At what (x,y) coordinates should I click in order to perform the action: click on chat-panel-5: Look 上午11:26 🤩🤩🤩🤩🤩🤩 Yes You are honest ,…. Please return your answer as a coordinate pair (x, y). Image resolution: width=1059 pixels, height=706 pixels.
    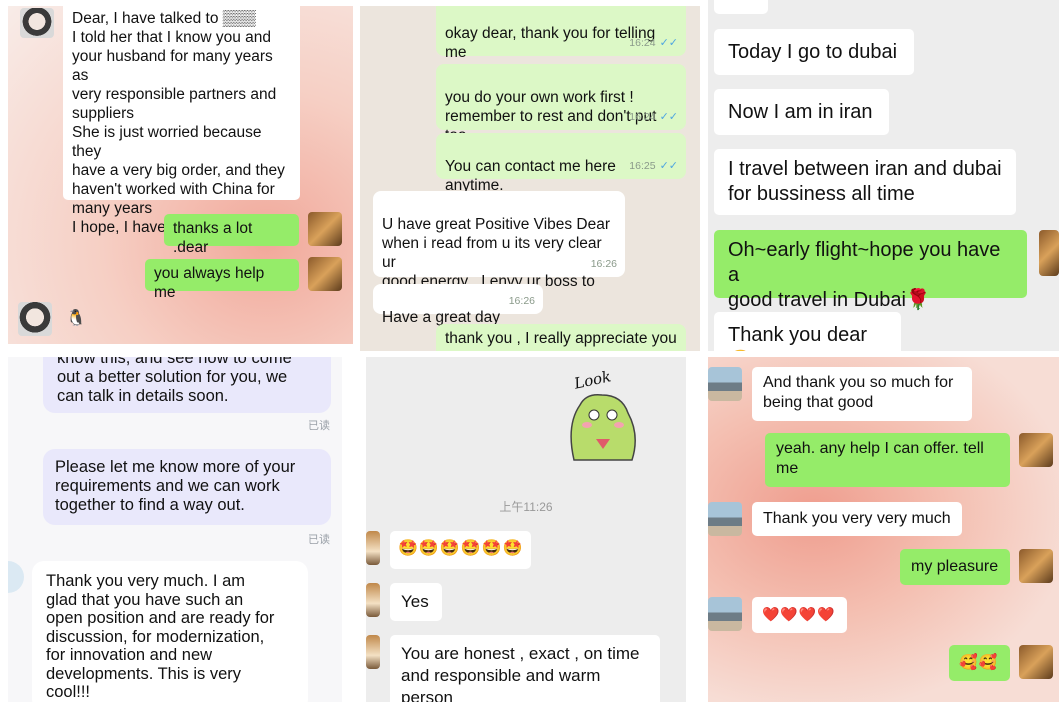
    Looking at the image, I should click on (526, 529).